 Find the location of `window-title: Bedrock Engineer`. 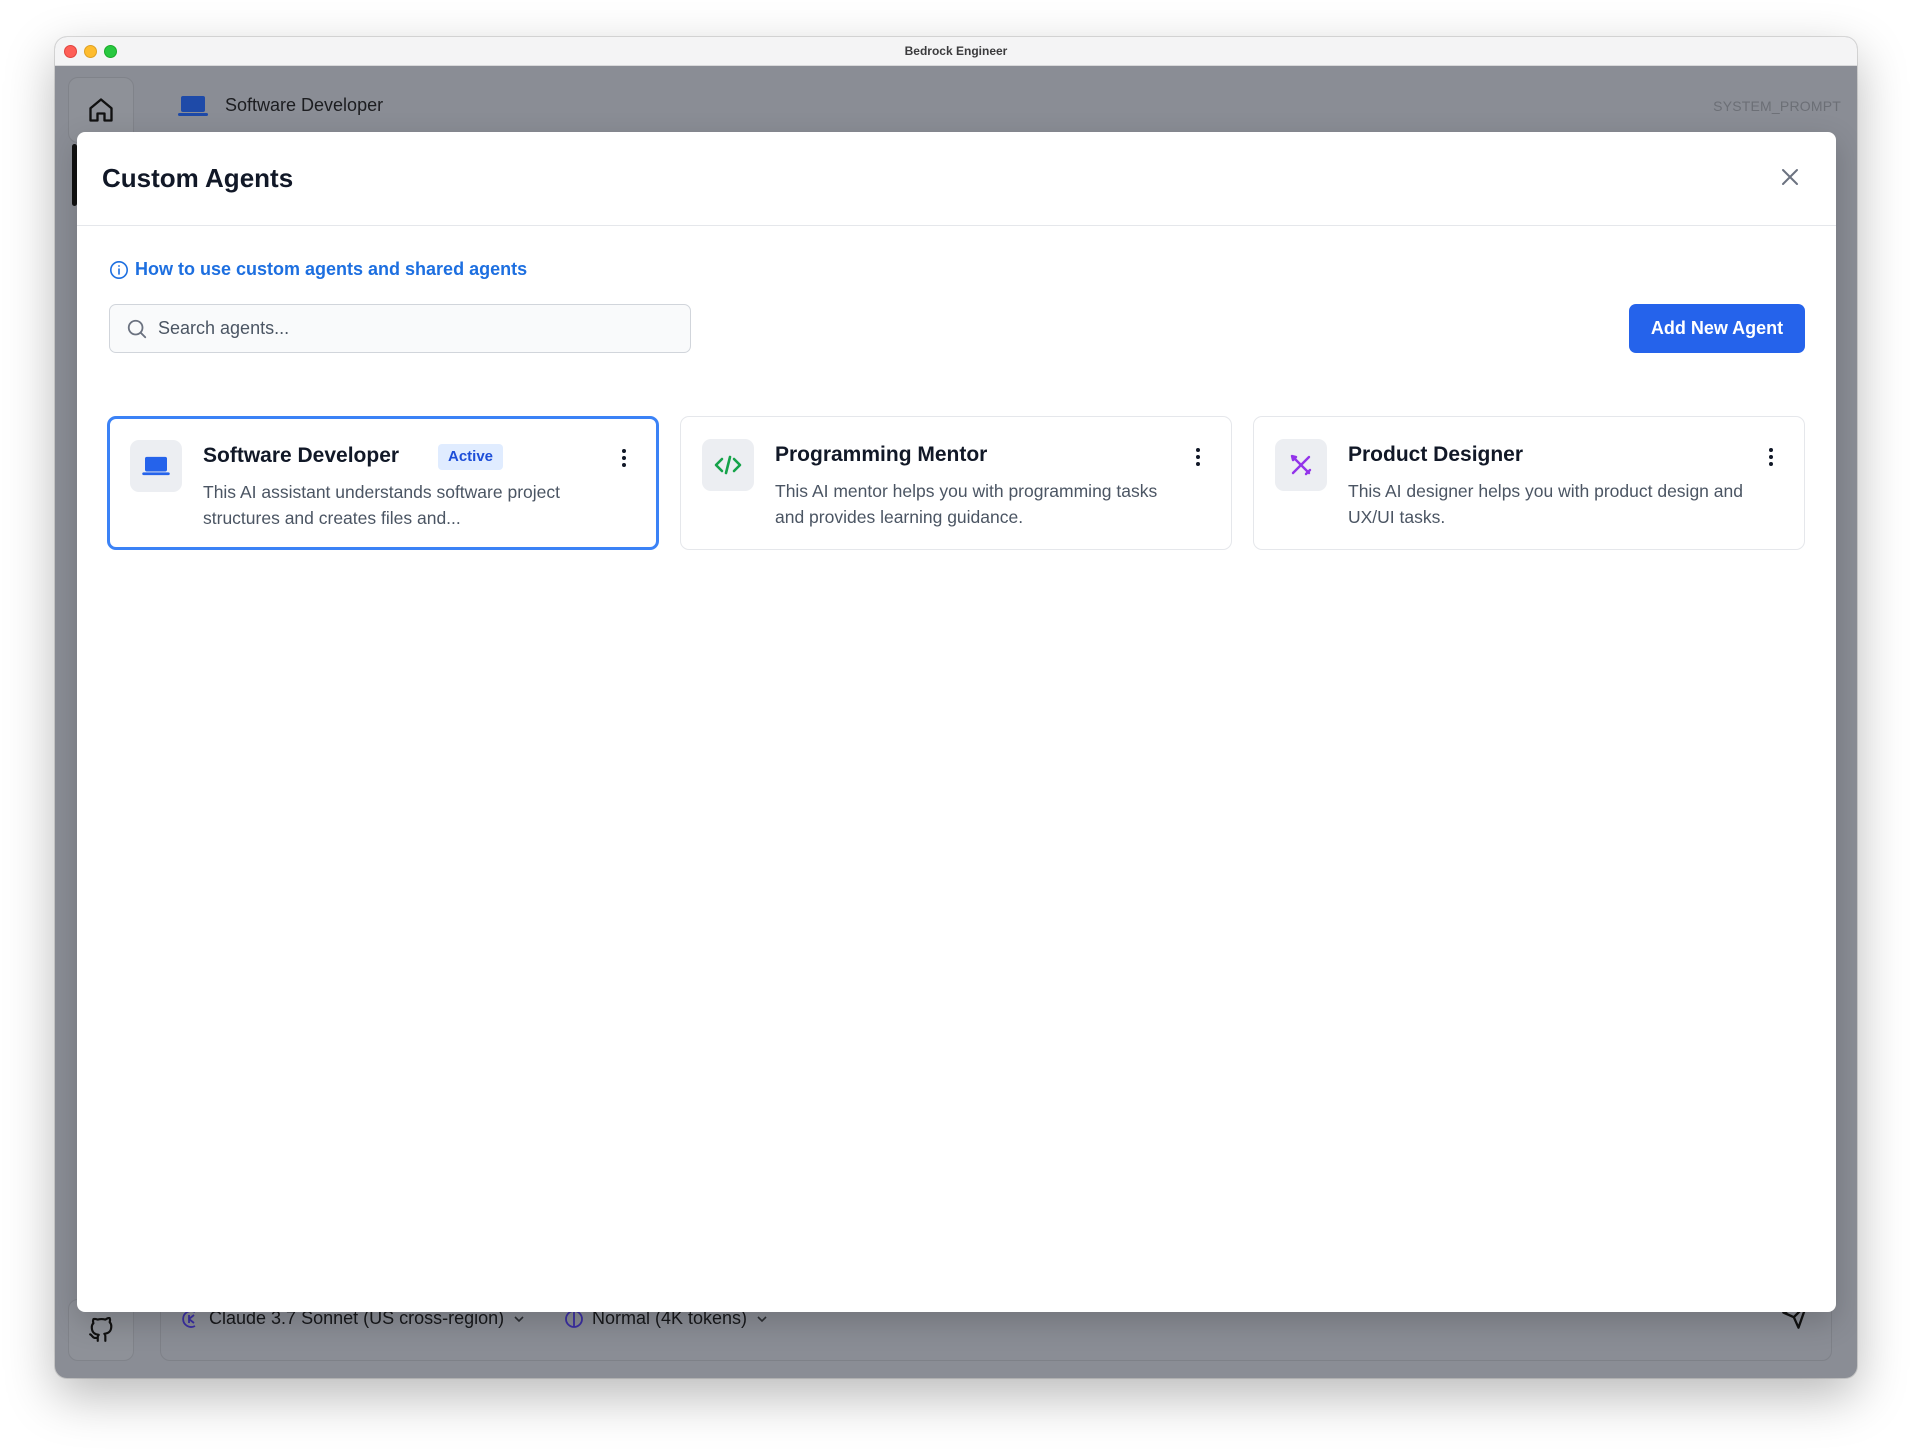

window-title: Bedrock Engineer is located at coordinates (956, 51).